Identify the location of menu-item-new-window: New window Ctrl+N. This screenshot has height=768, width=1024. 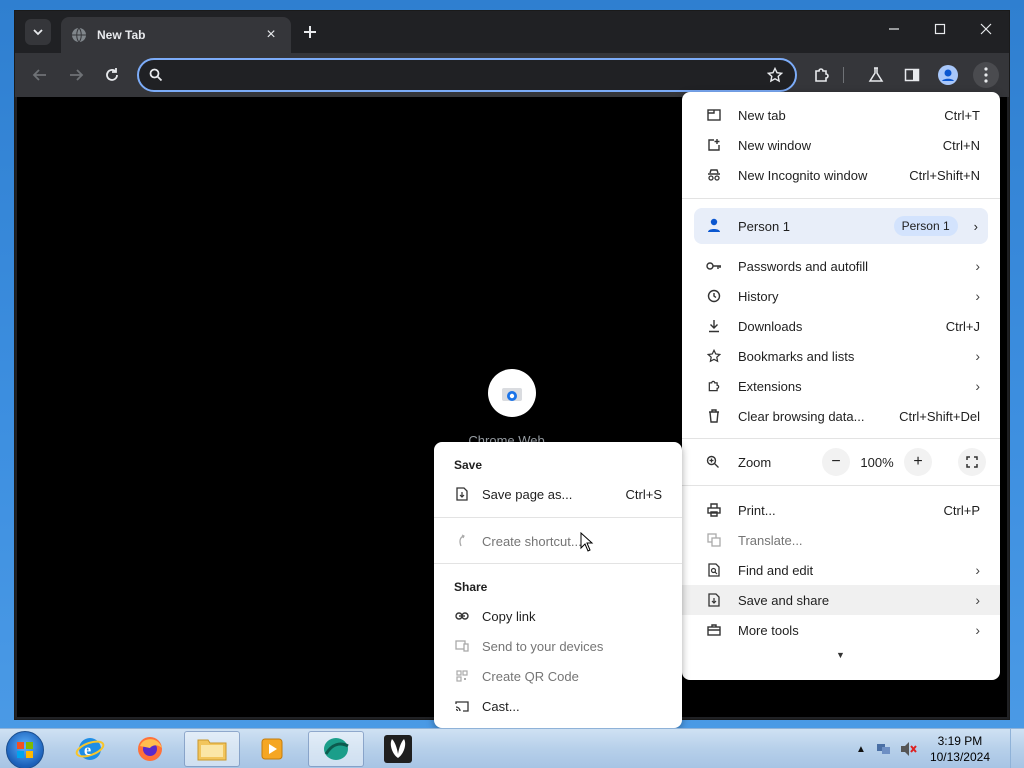
(841, 145).